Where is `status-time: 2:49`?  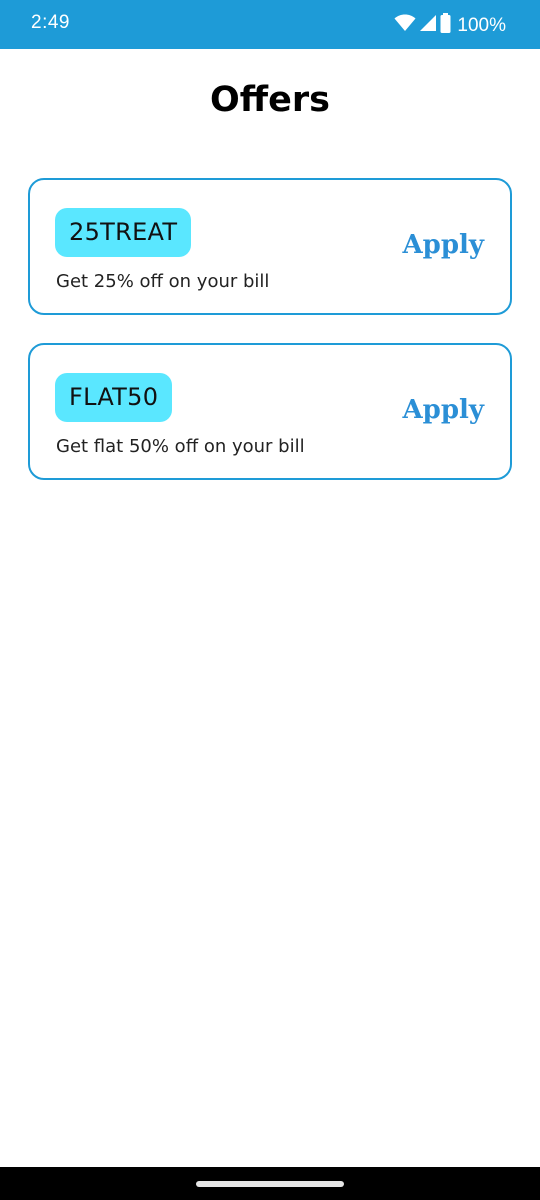
status-time: 2:49 is located at coordinates (50, 22).